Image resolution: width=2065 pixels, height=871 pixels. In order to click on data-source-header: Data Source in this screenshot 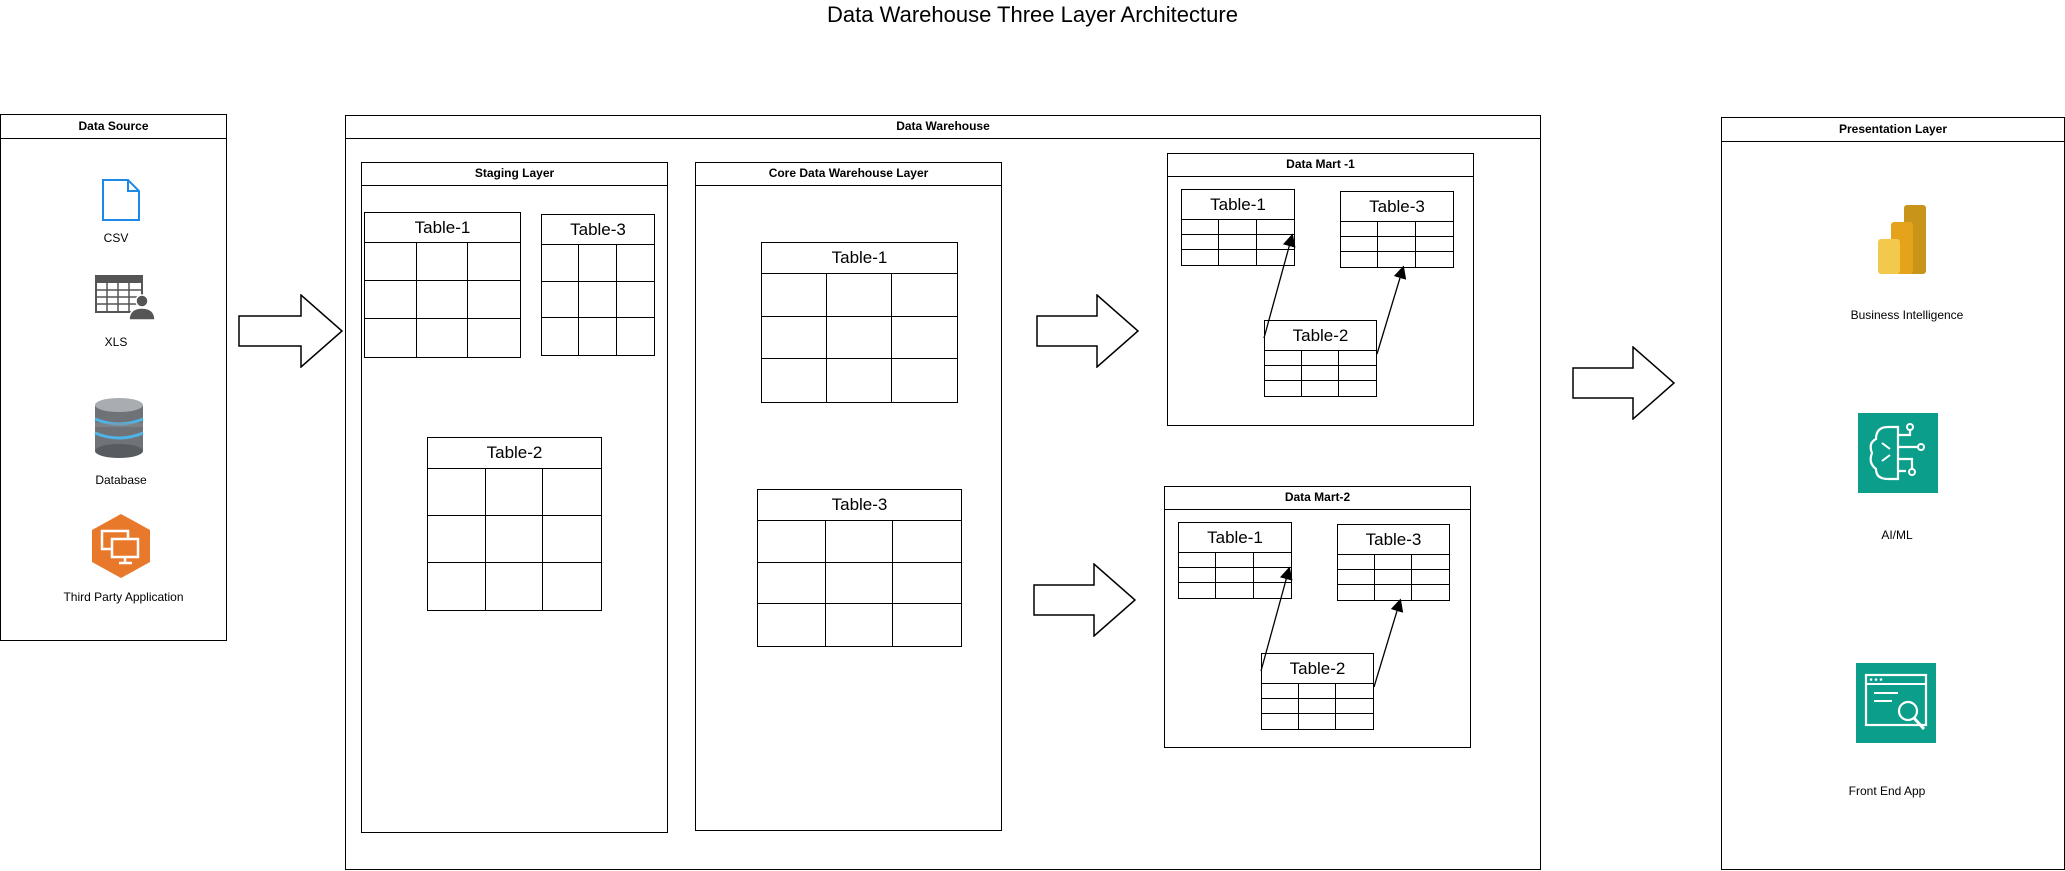, I will do `click(113, 127)`.